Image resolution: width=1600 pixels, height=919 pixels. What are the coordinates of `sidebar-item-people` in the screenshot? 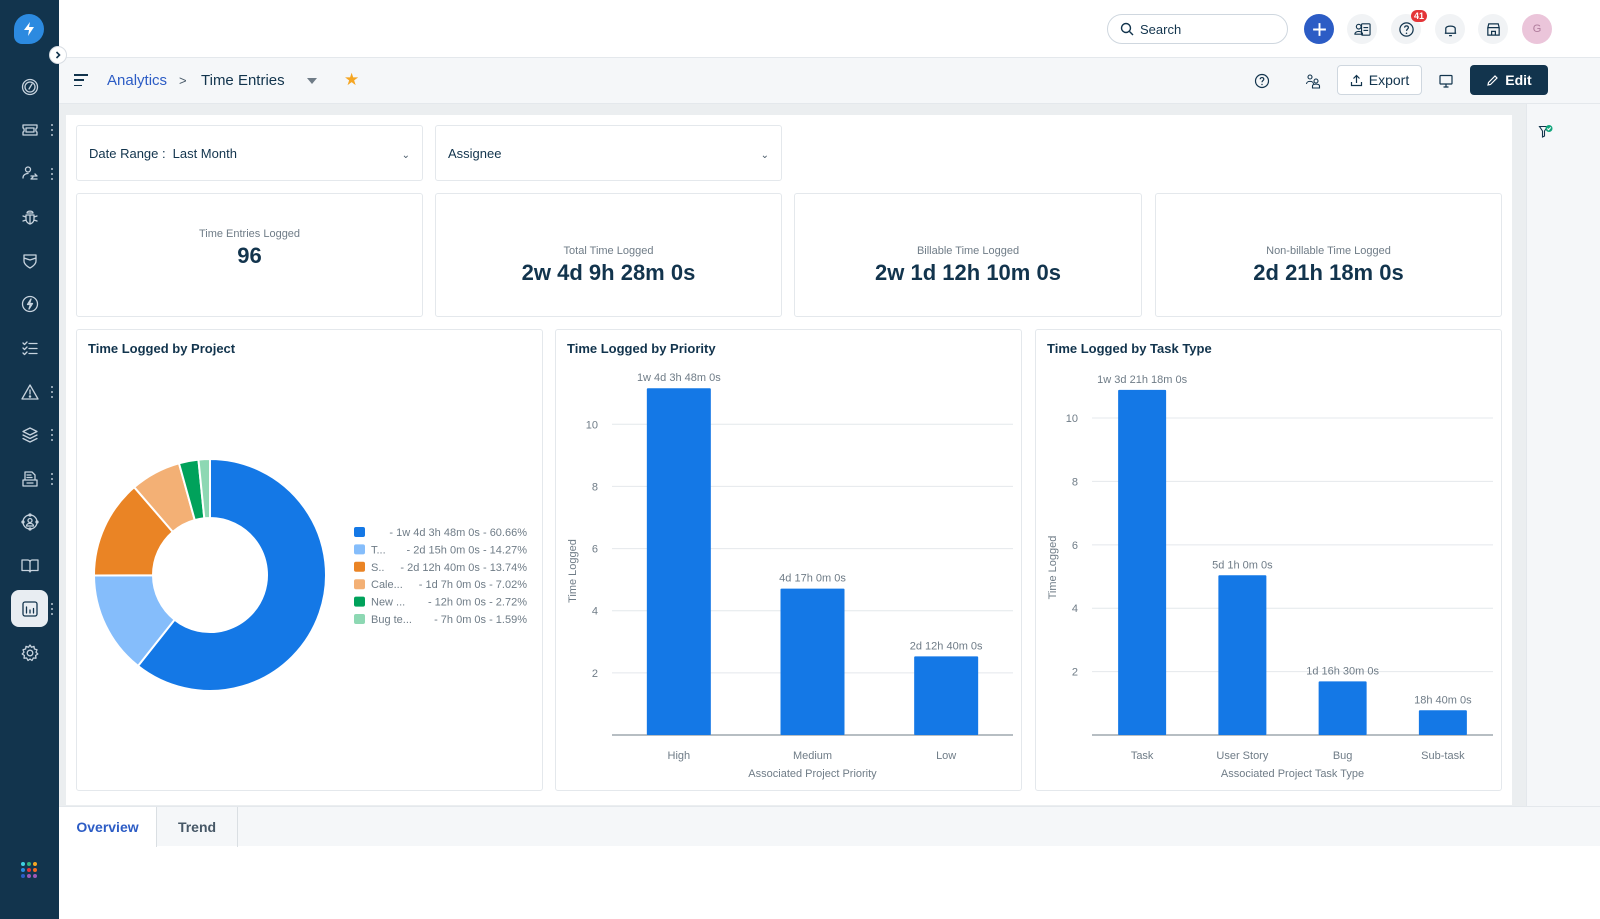 It's located at (29, 521).